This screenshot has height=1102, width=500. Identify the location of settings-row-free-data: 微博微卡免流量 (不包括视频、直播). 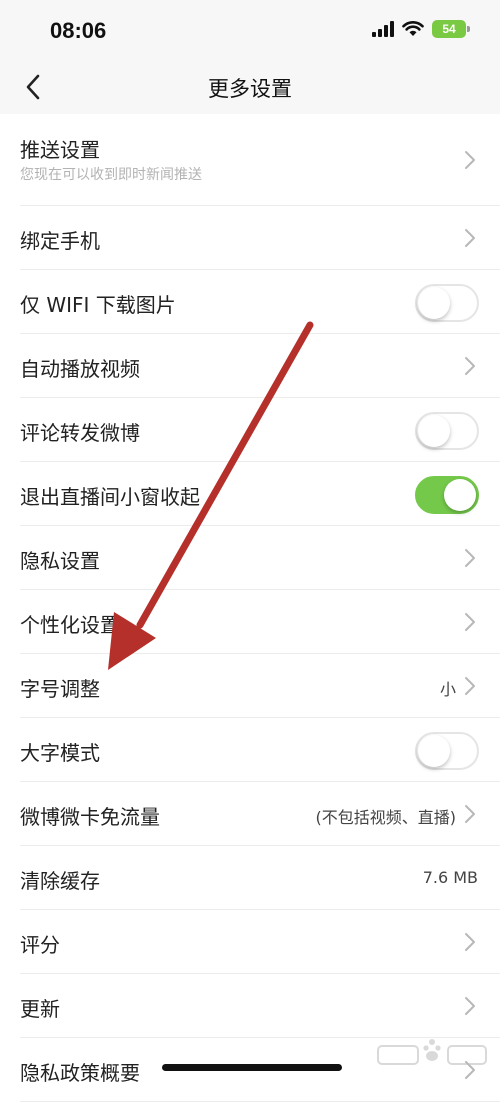
(260, 814).